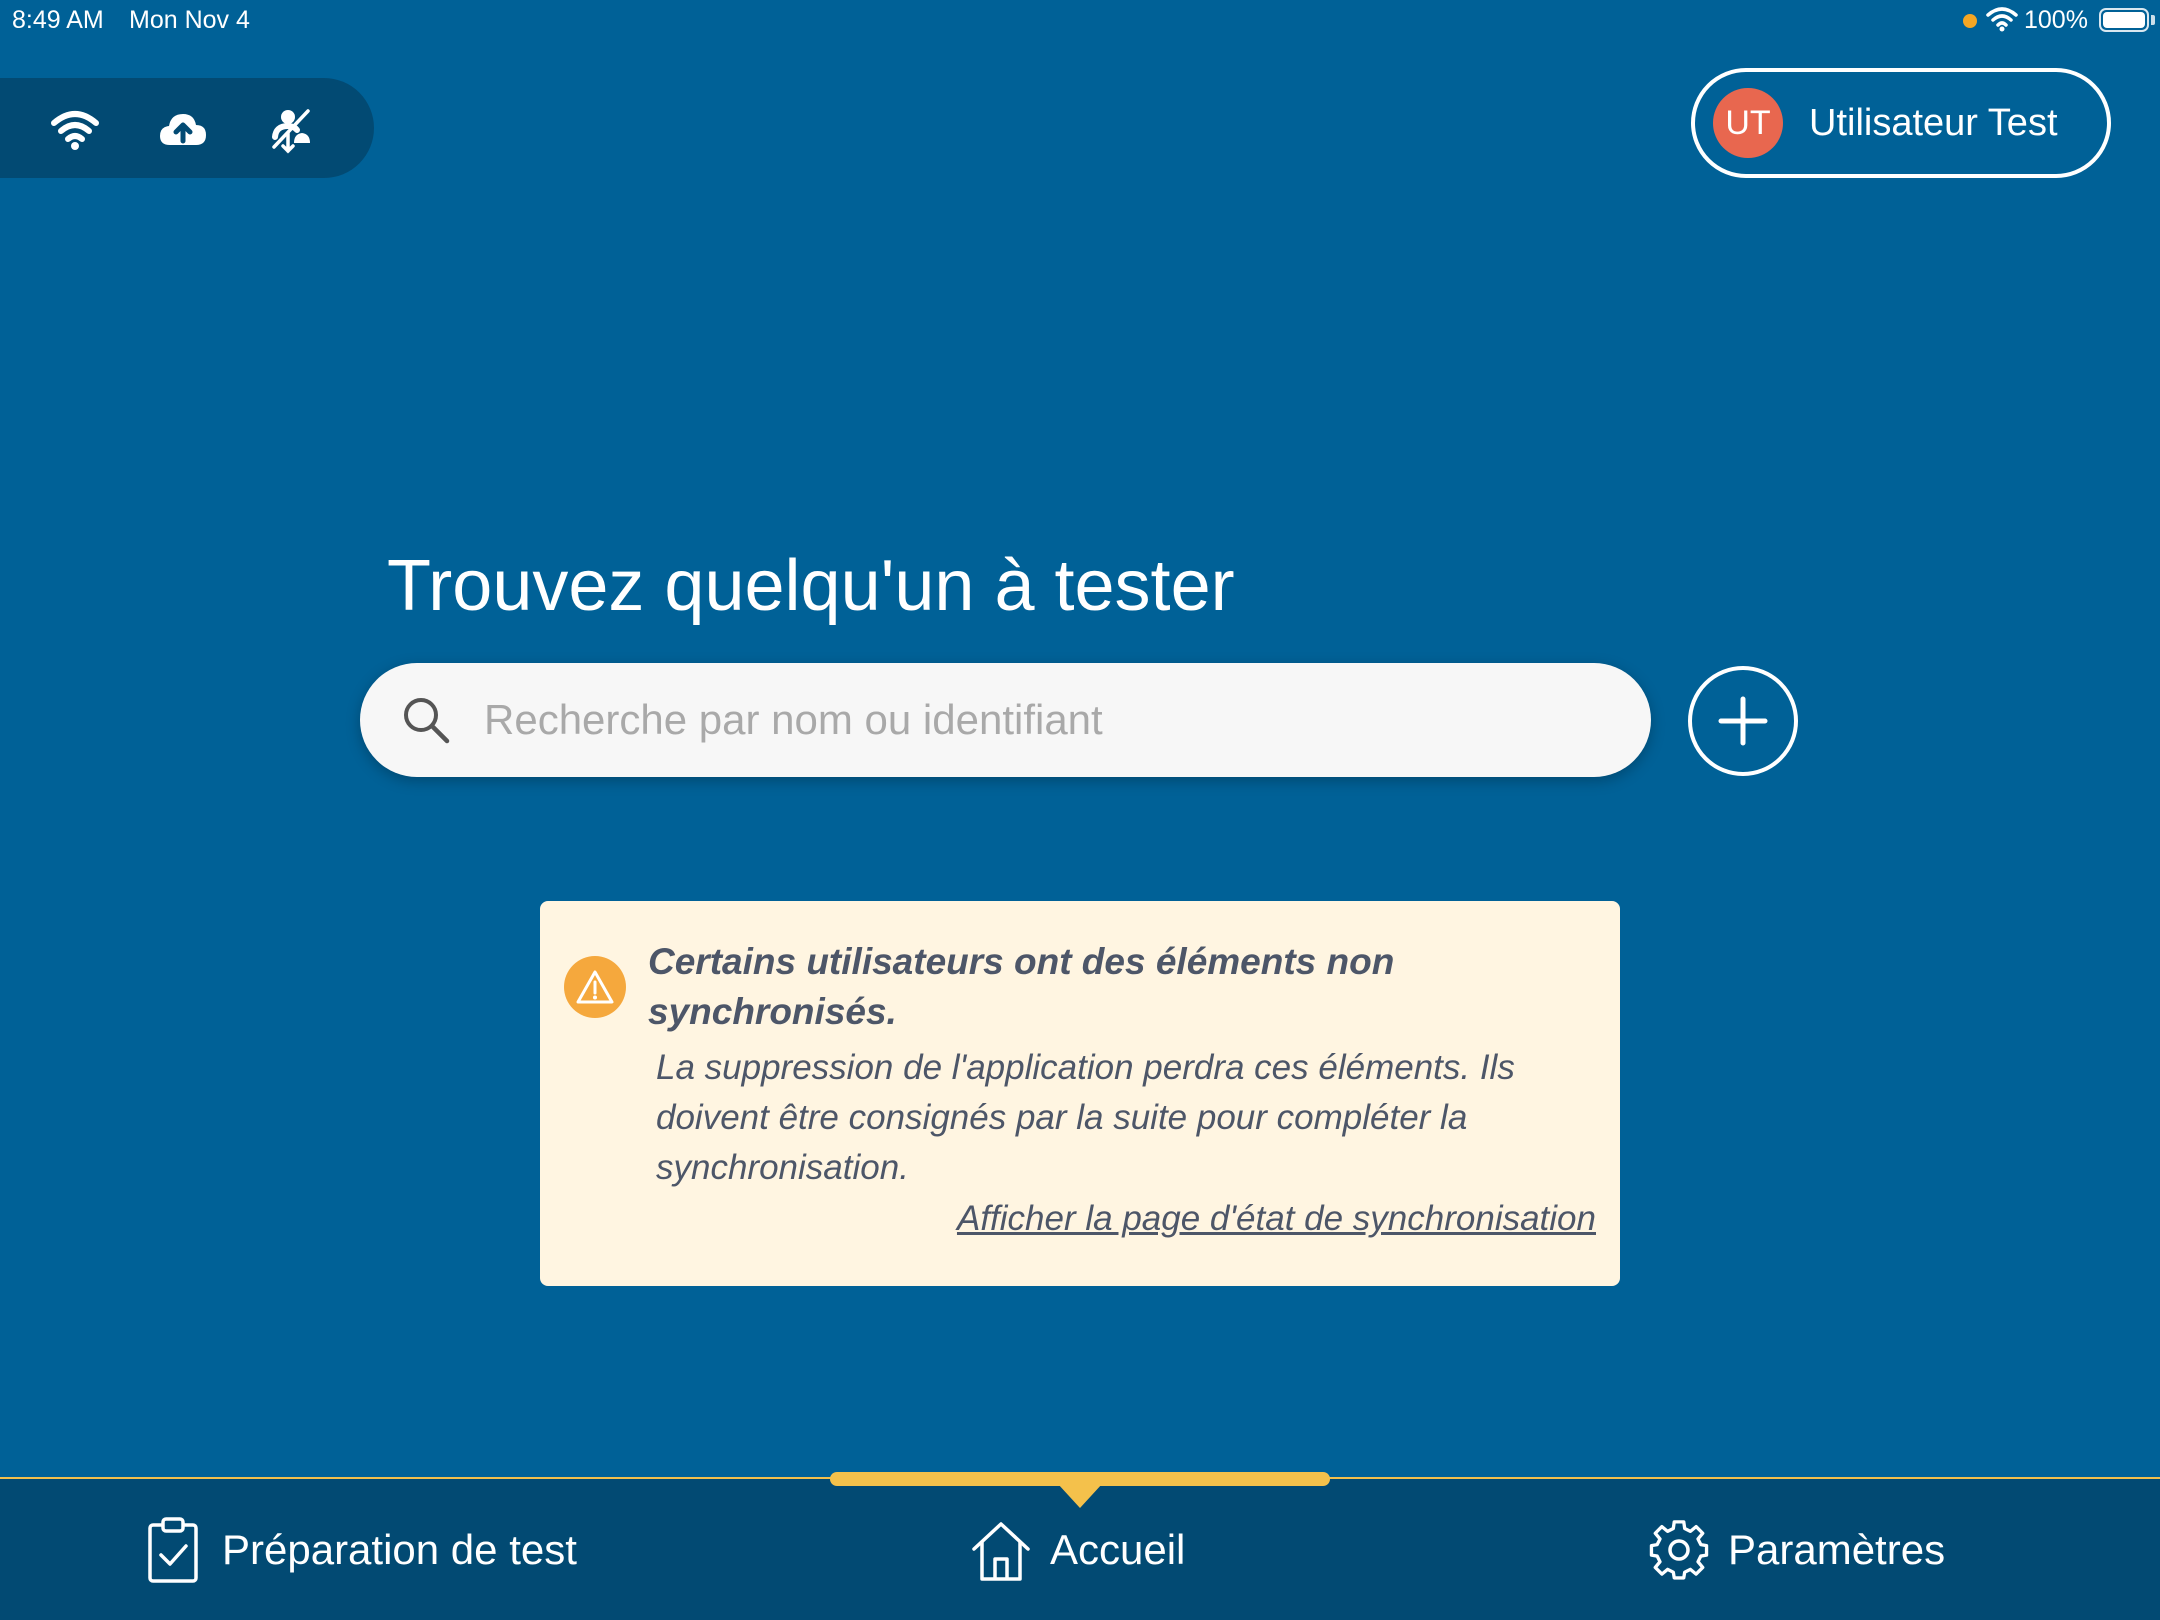  Describe the element at coordinates (427, 721) in the screenshot. I see `search-icon` at that location.